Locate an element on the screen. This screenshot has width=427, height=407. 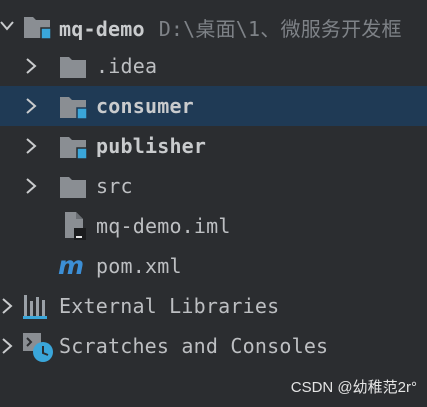
tree-row-idea: .idea is located at coordinates (213, 66).